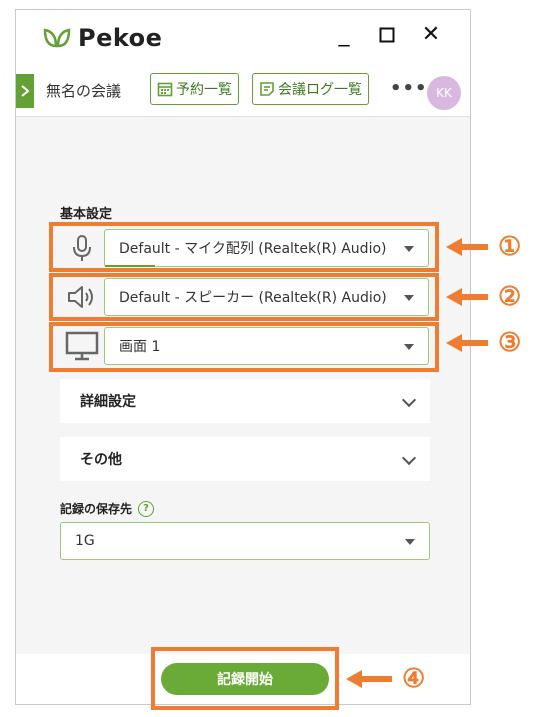 The height and width of the screenshot is (717, 542). Describe the element at coordinates (165, 89) in the screenshot. I see `calendar-icon` at that location.